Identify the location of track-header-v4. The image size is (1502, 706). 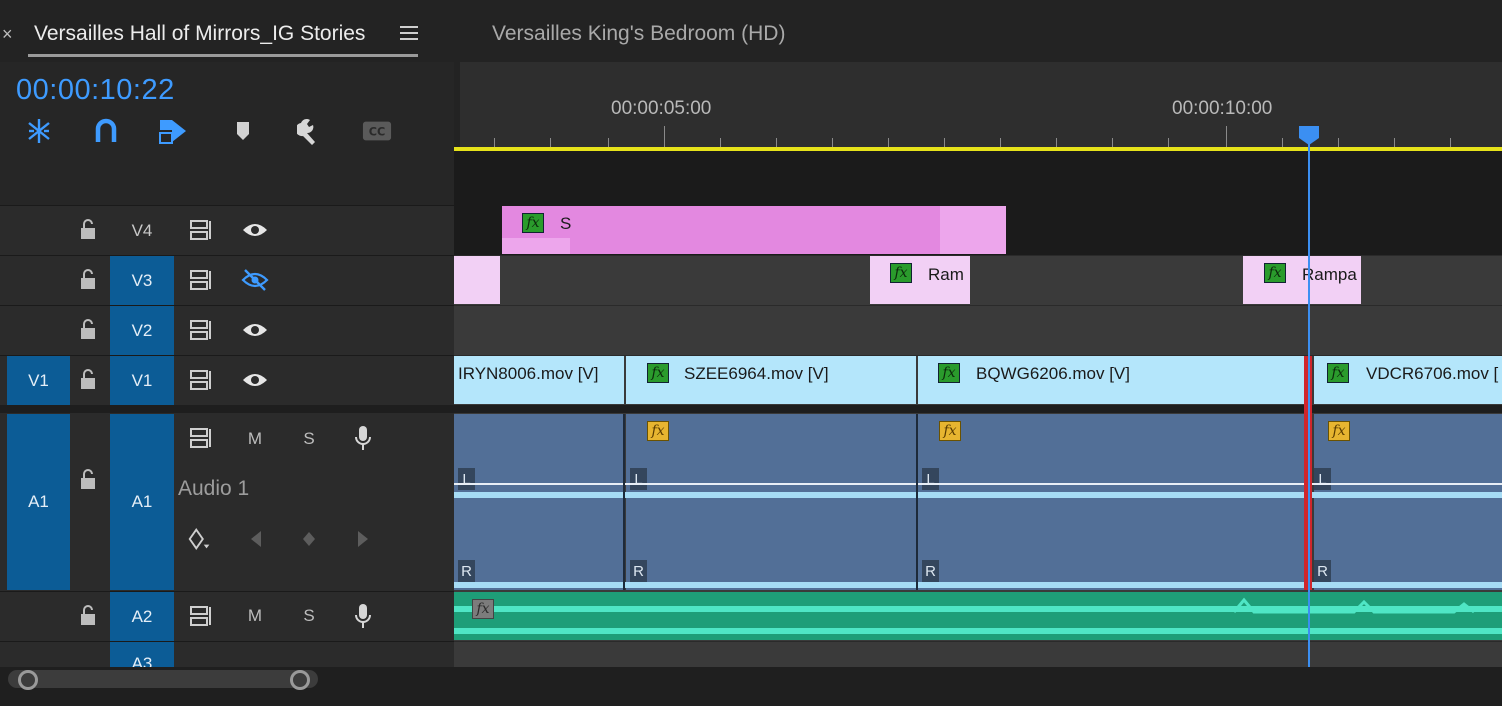
(227, 230).